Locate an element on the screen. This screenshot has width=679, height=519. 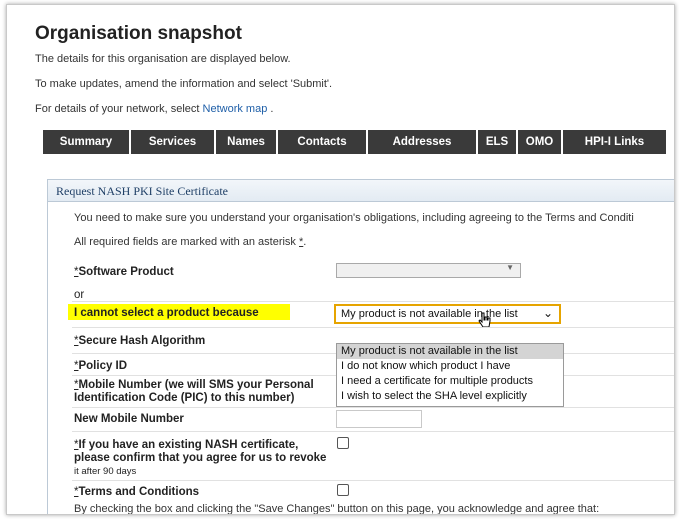
cannot-select-label: I cannot select a product because is located at coordinates (166, 313).